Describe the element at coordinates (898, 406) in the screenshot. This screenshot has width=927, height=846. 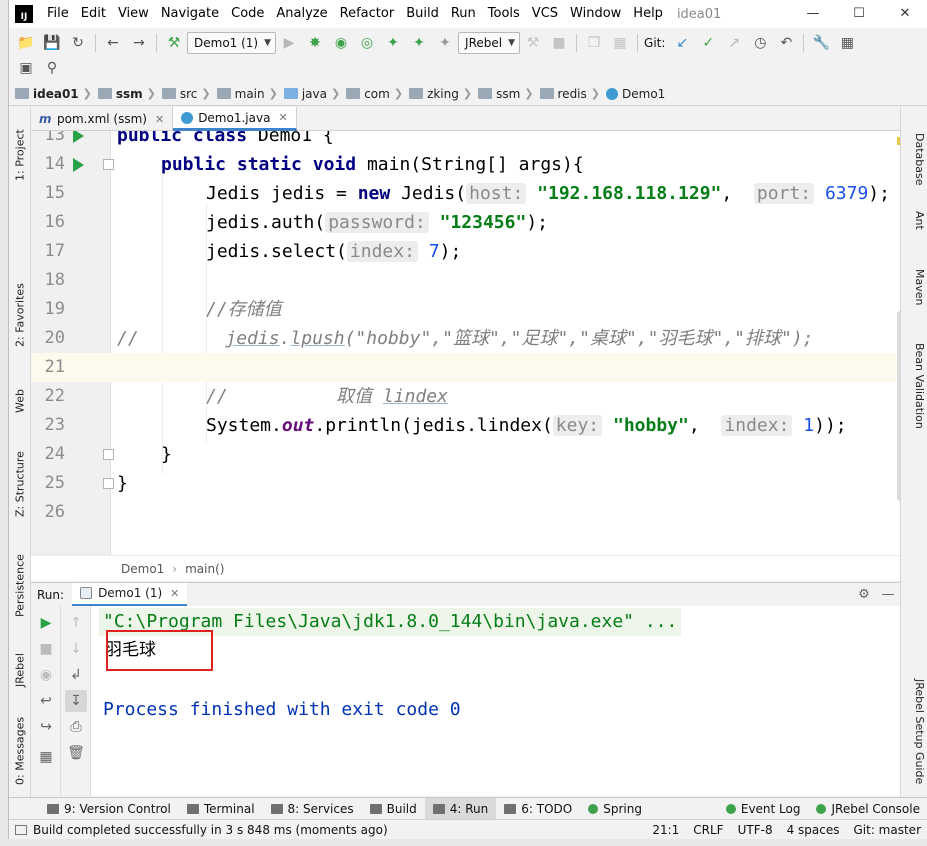
I see `scrollbar-thumb` at that location.